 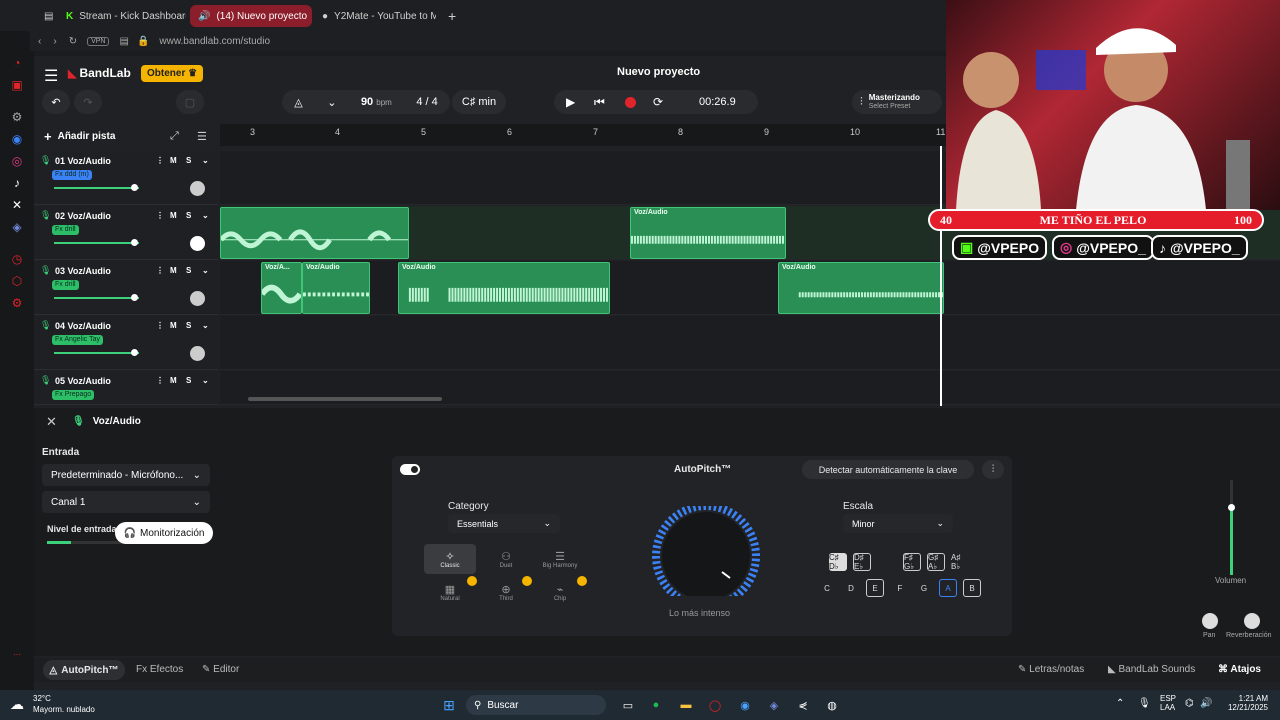 I want to click on chevron-up-icon: ⌃, so click(x=1120, y=703).